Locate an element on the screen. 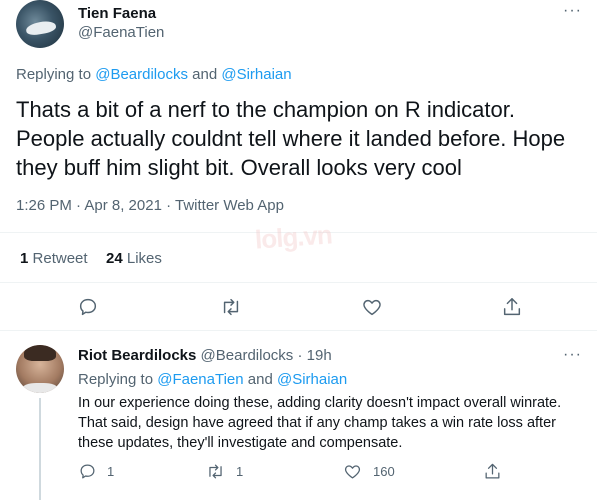  reply-time: · 19h is located at coordinates (314, 355).